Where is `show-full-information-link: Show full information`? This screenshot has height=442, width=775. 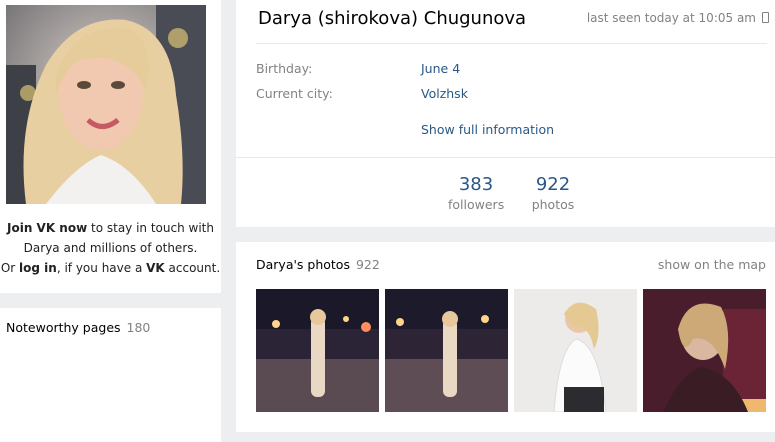
show-full-information-link: Show full information is located at coordinates (487, 129).